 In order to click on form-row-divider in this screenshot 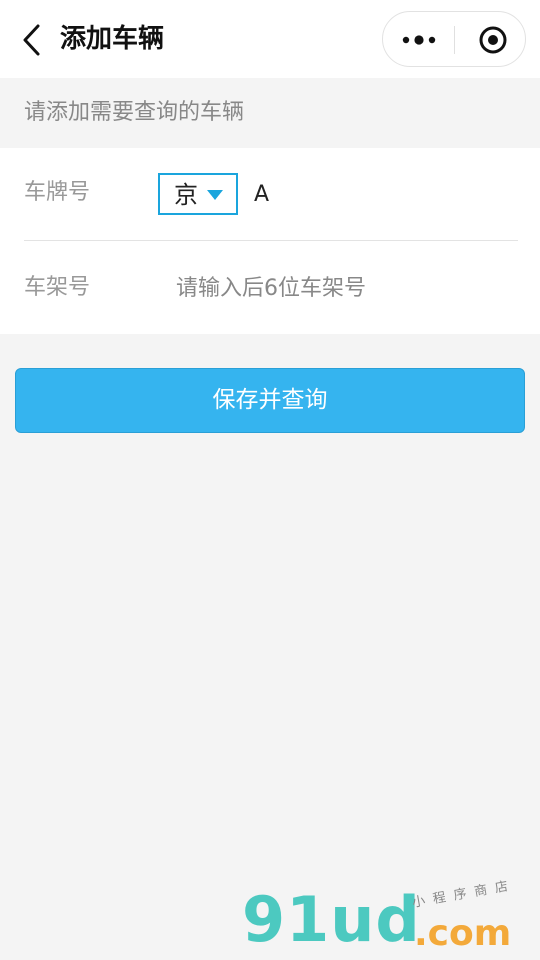, I will do `click(271, 240)`.